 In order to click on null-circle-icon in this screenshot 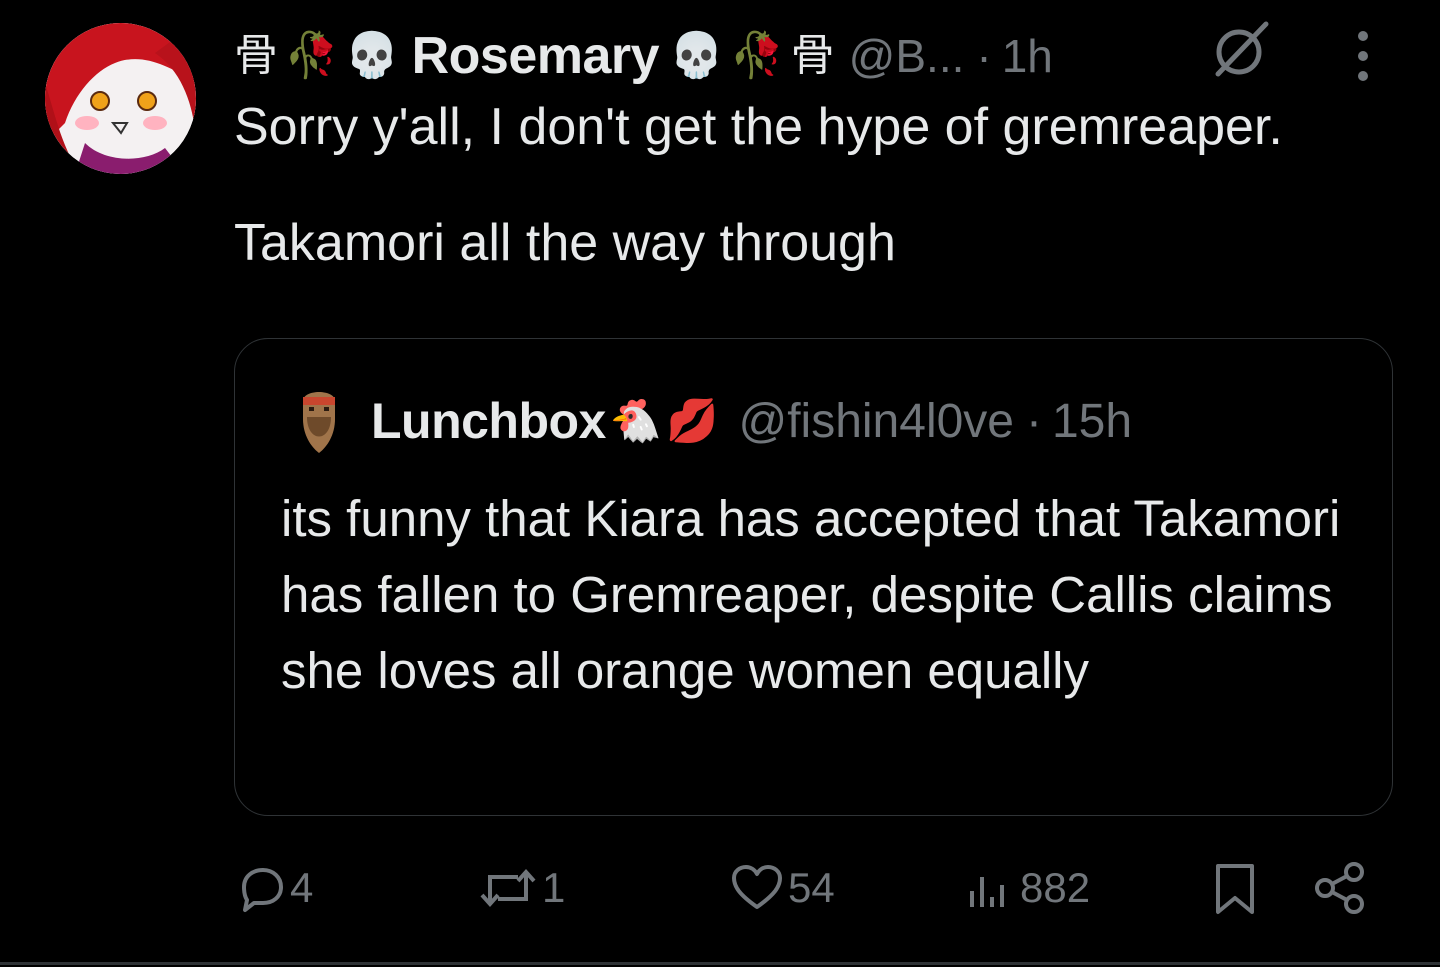, I will do `click(1242, 49)`.